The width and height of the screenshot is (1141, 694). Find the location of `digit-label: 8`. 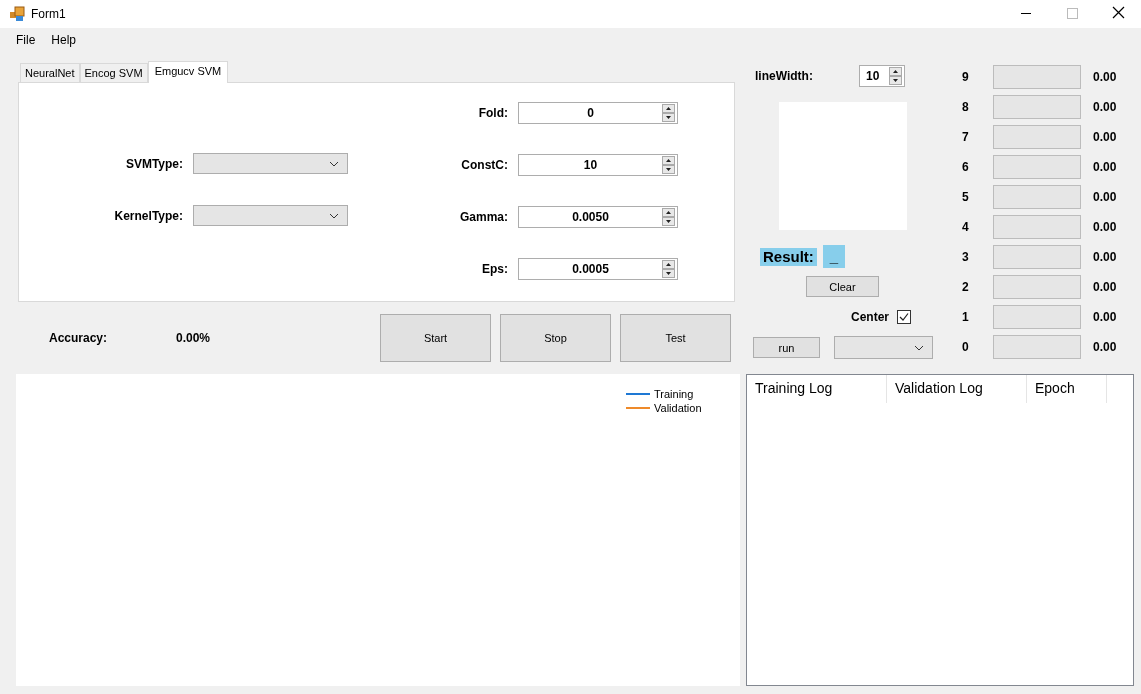

digit-label: 8 is located at coordinates (965, 107).